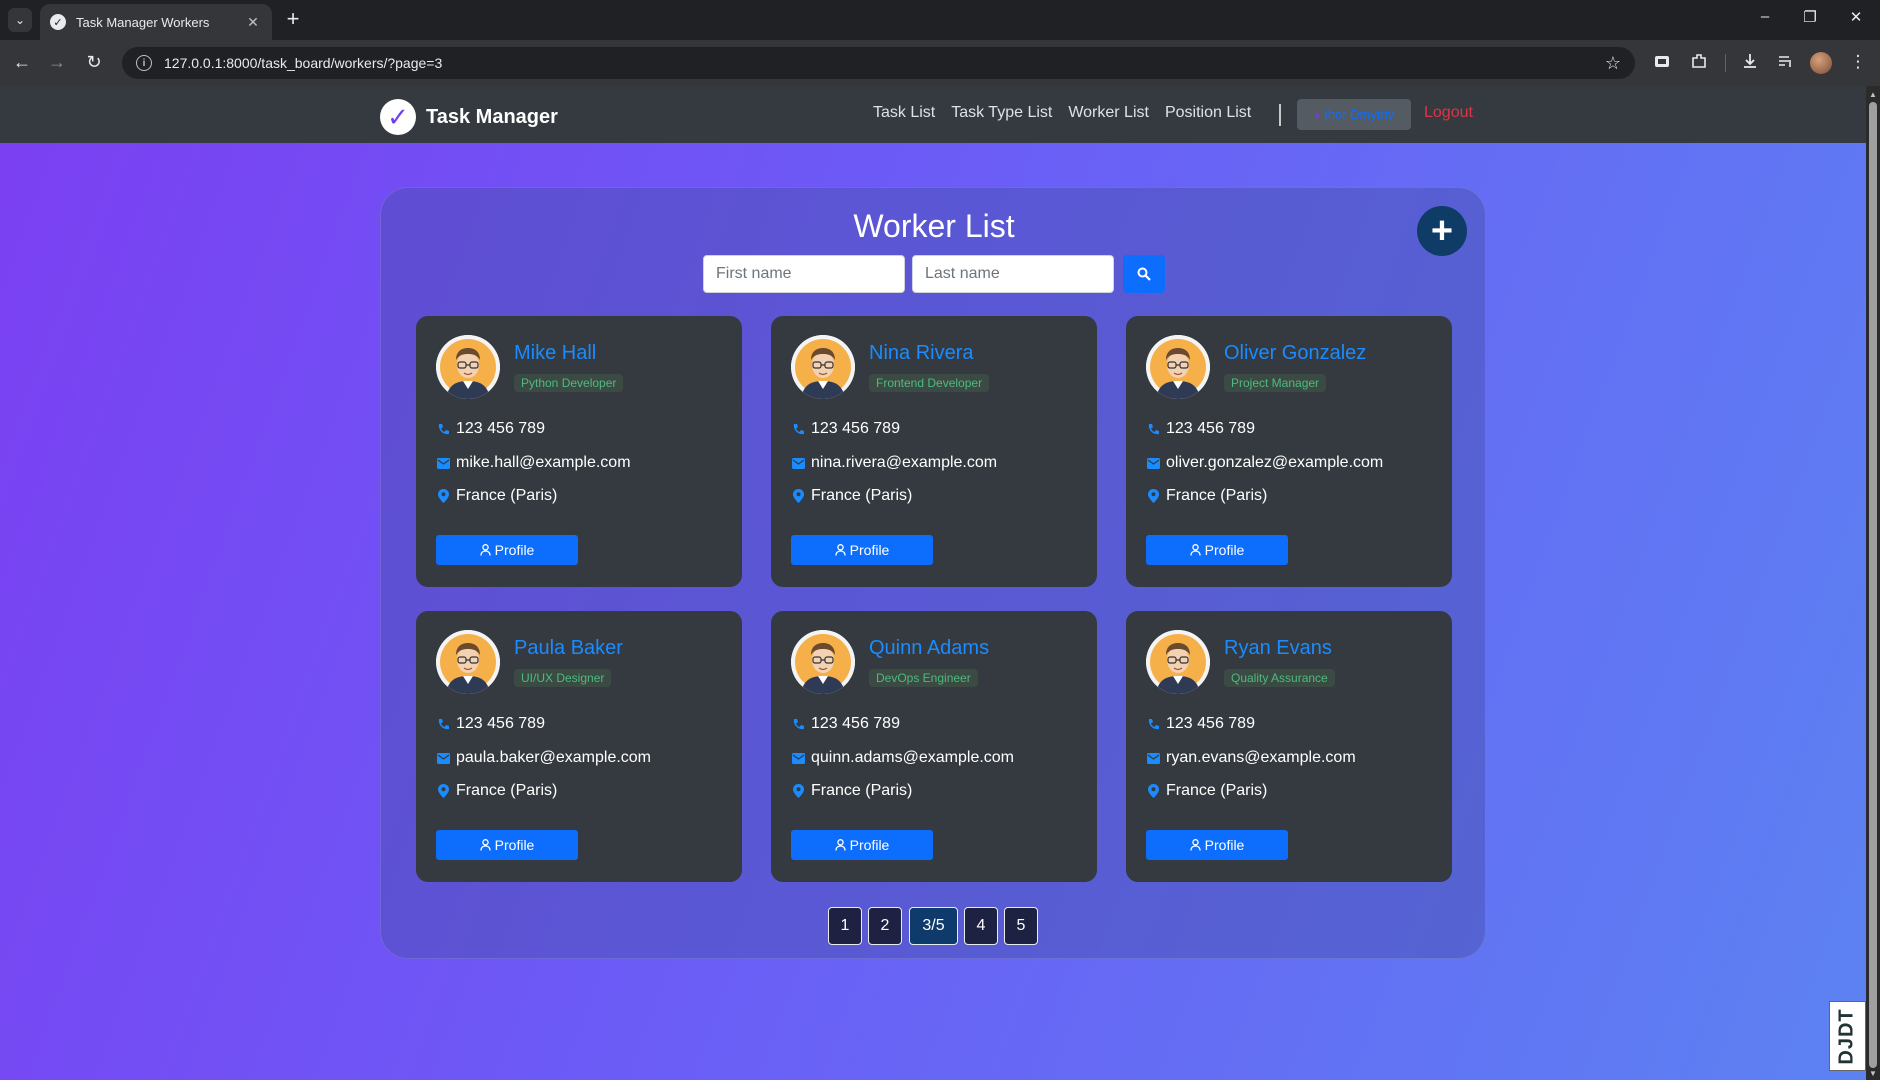  I want to click on worker-name-link: Quinn Adams, so click(929, 648).